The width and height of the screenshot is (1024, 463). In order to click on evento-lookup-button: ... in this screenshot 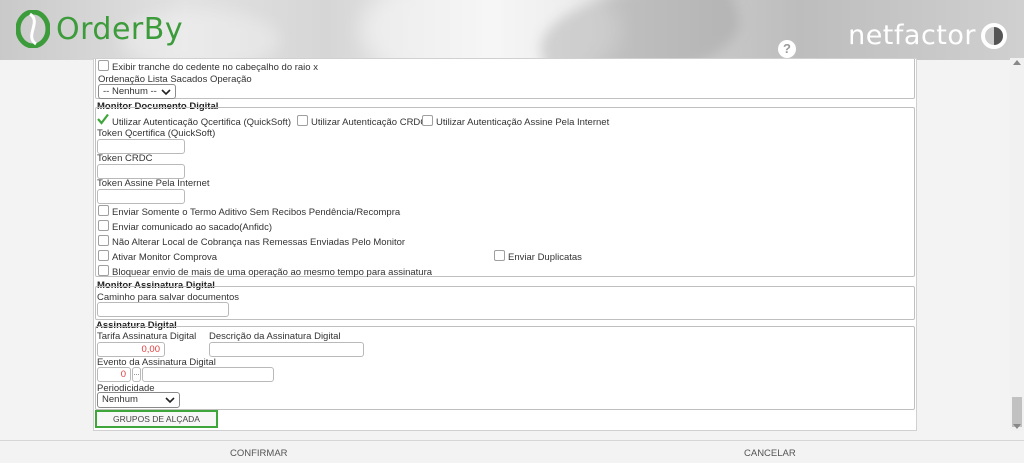, I will do `click(136, 374)`.